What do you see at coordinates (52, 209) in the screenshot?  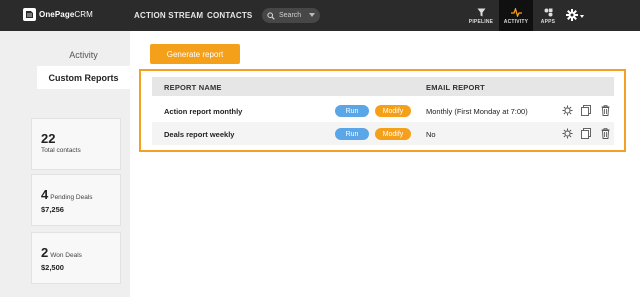 I see `stat-amount: $7,256` at bounding box center [52, 209].